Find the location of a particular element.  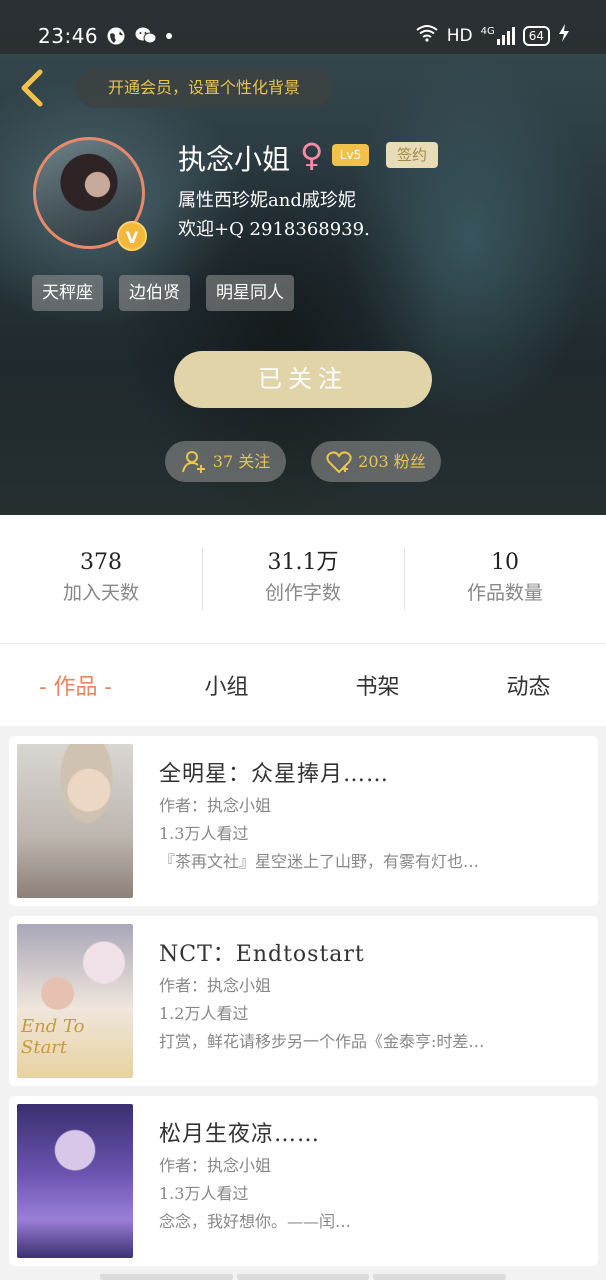

signed-badge: 签约 is located at coordinates (412, 155).